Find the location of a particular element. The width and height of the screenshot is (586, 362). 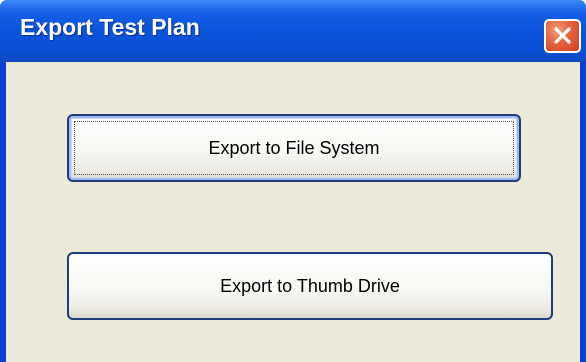

export-to-thumb-drive-label: Export to Thumb Drive is located at coordinates (310, 285).